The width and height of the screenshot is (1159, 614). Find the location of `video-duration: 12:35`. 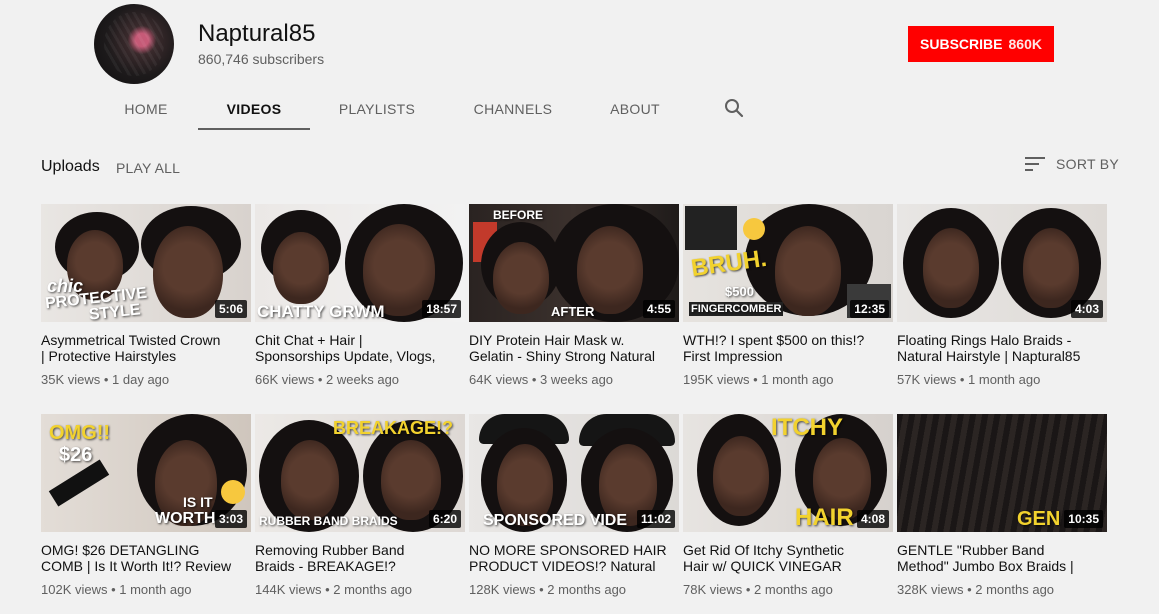

video-duration: 12:35 is located at coordinates (869, 309).